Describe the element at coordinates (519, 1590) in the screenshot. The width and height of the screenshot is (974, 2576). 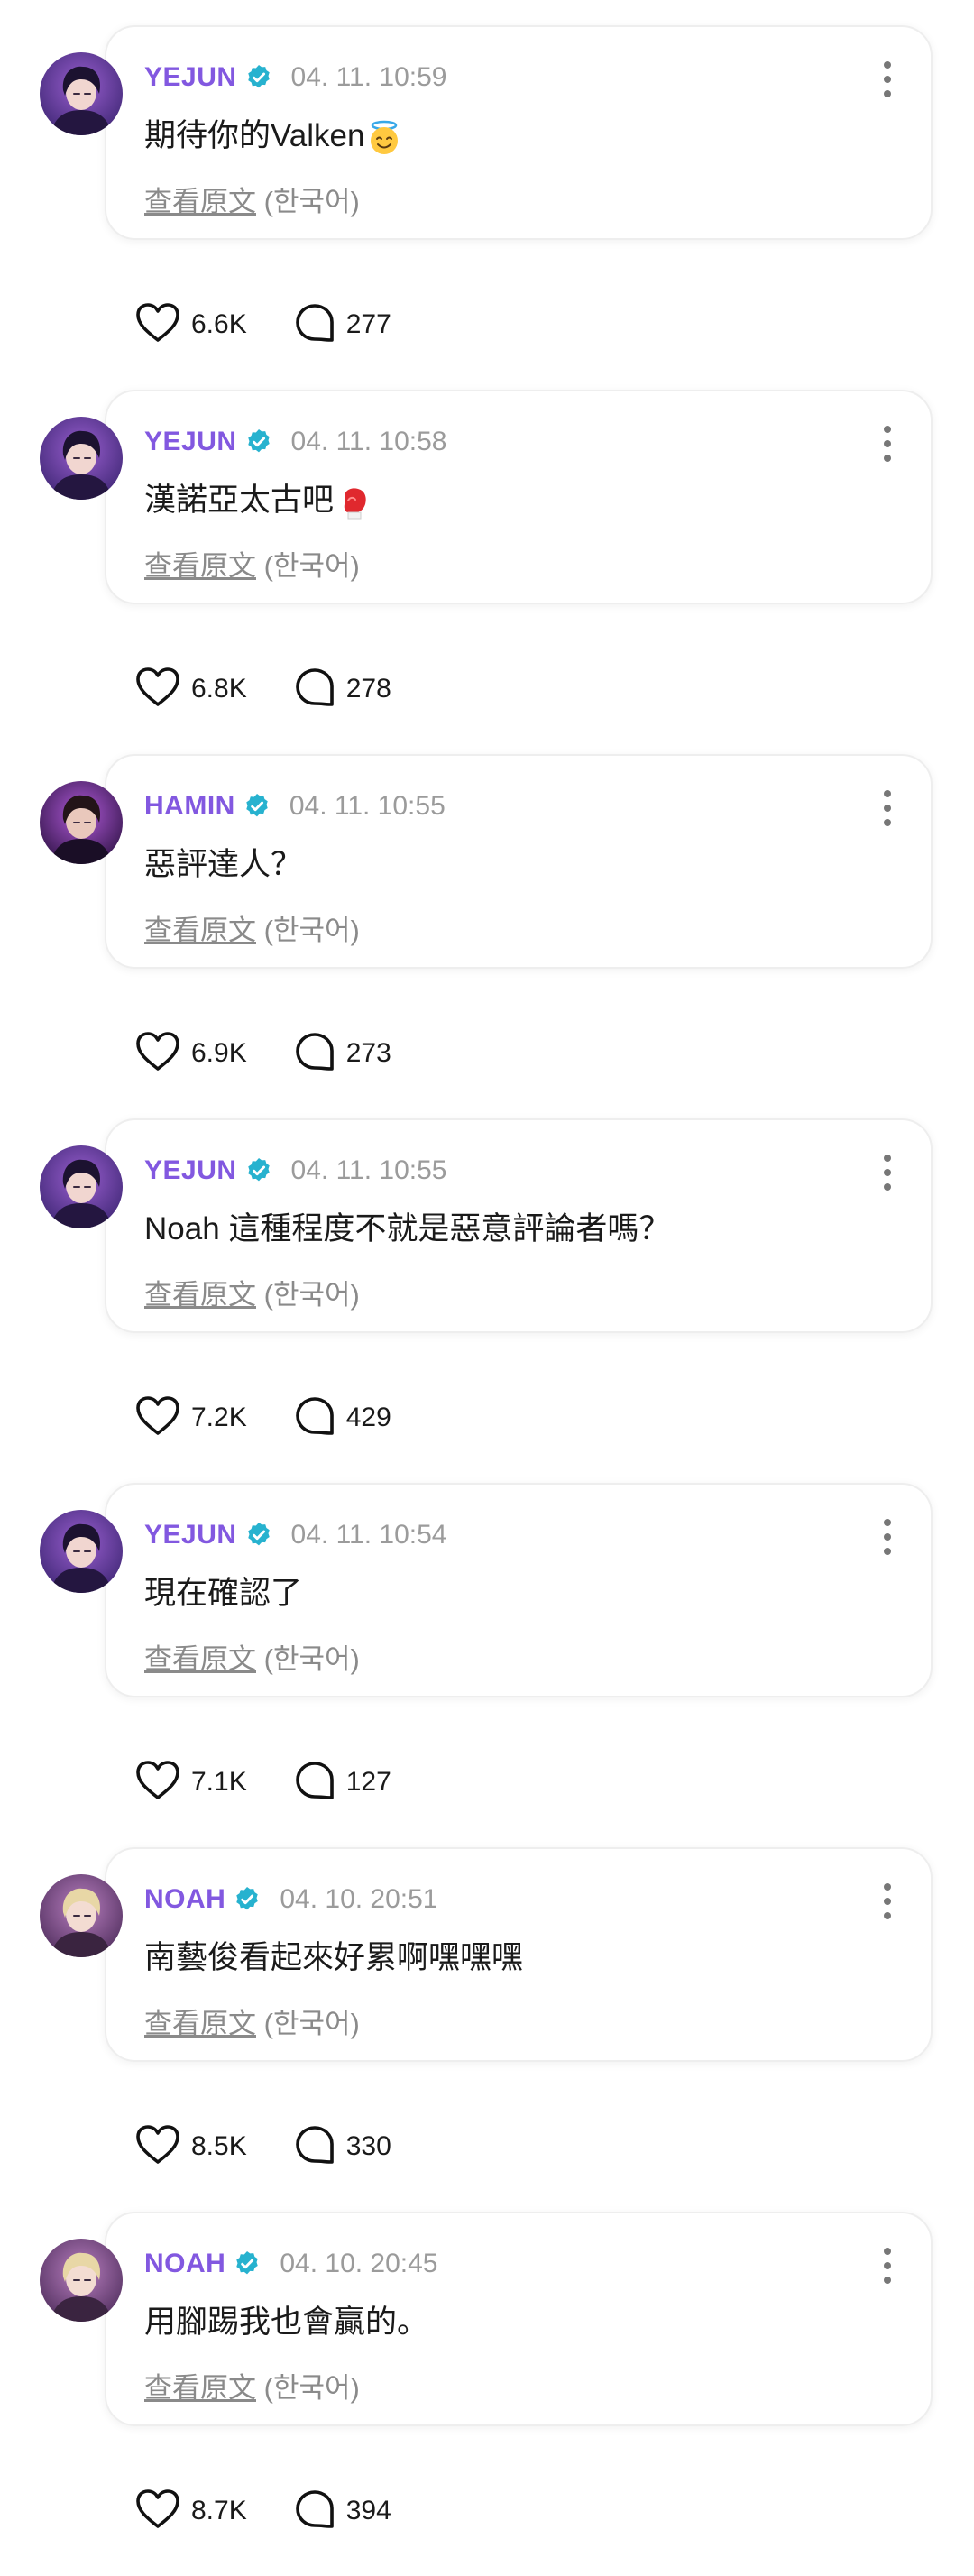
I see `comment-bubble: YEJUN 04. 11. 10:54 現在確認了 查看原文 (한국어)` at that location.